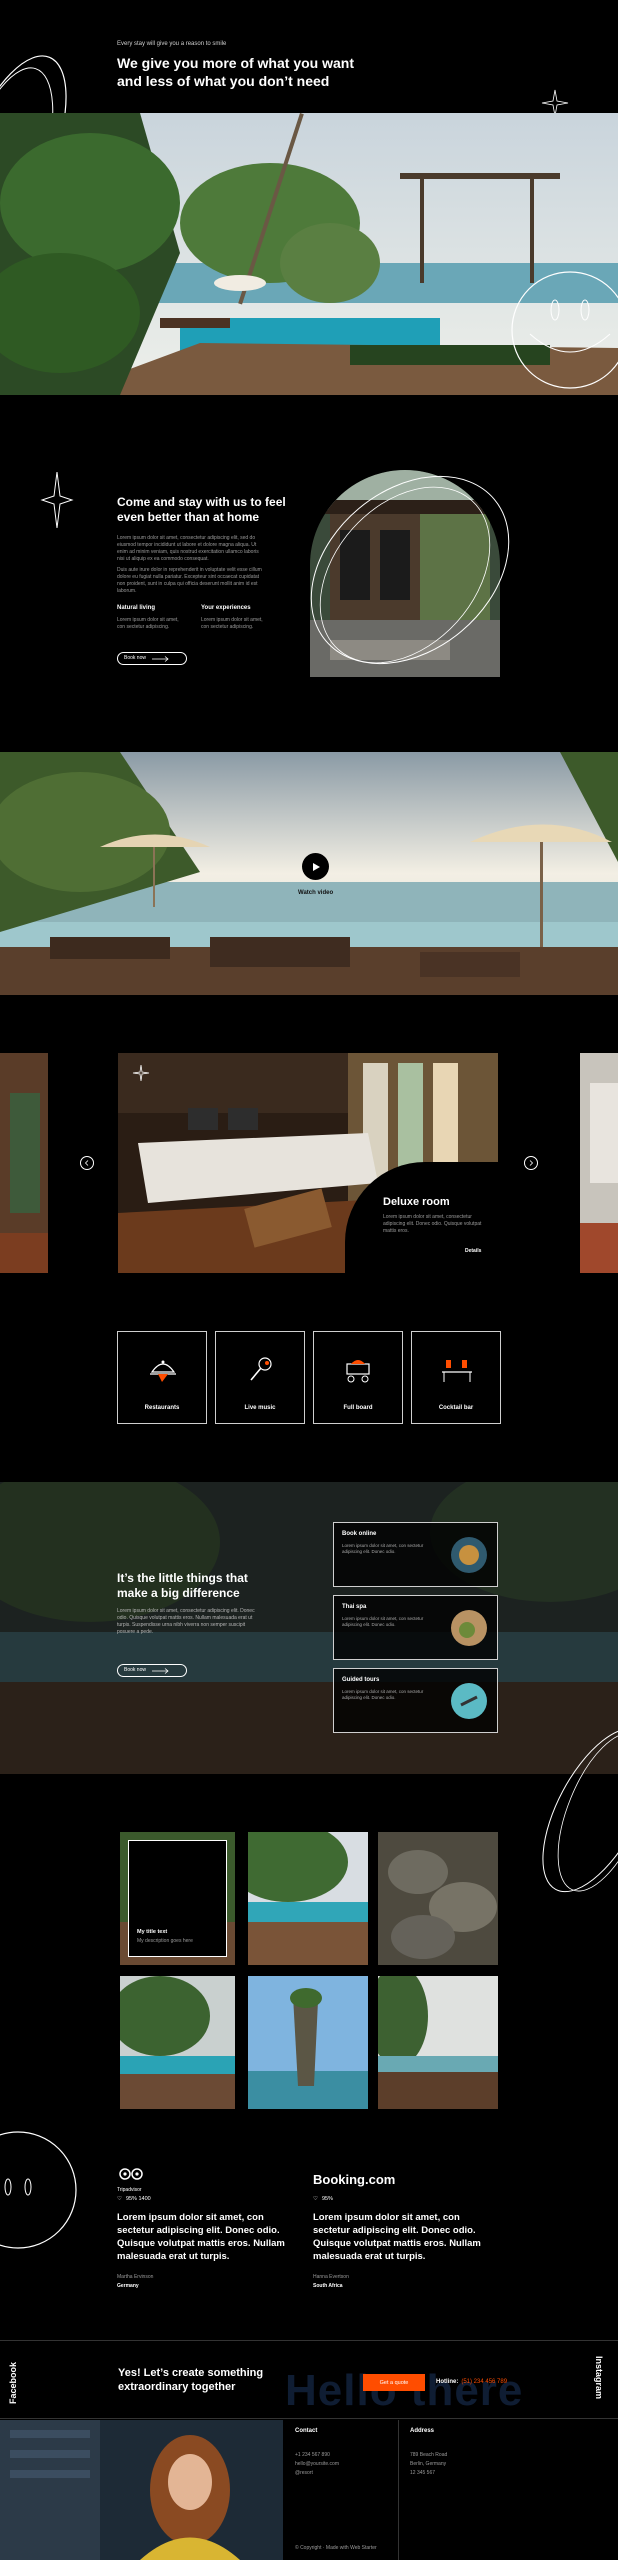 The height and width of the screenshot is (2560, 618). What do you see at coordinates (309, 2340) in the screenshot?
I see `cta-divider` at bounding box center [309, 2340].